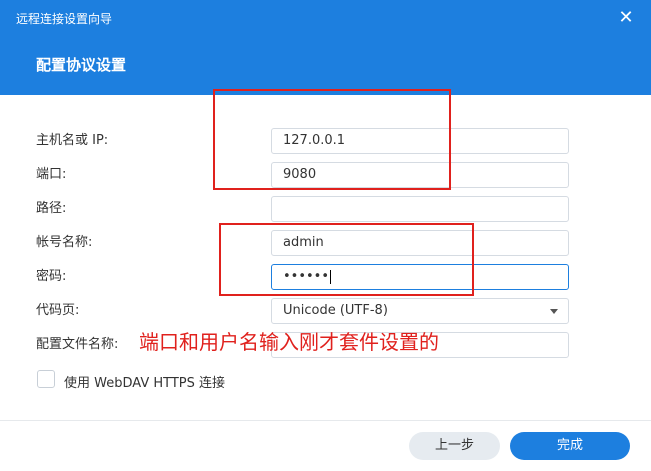 The image size is (651, 471). I want to click on annotation-text: 端口和用户名输入刚才套件设置的, so click(289, 342).